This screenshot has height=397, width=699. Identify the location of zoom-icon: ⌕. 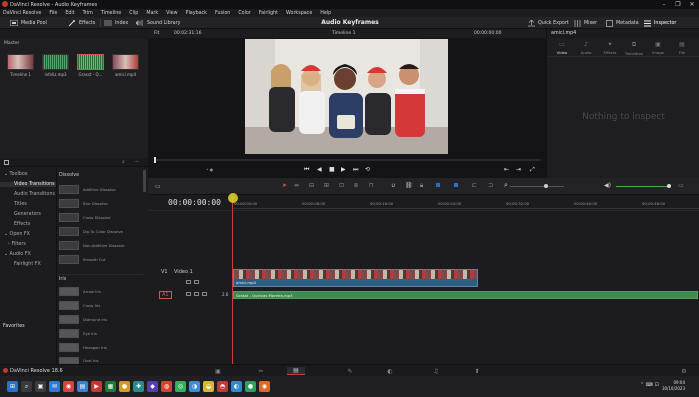
(506, 185).